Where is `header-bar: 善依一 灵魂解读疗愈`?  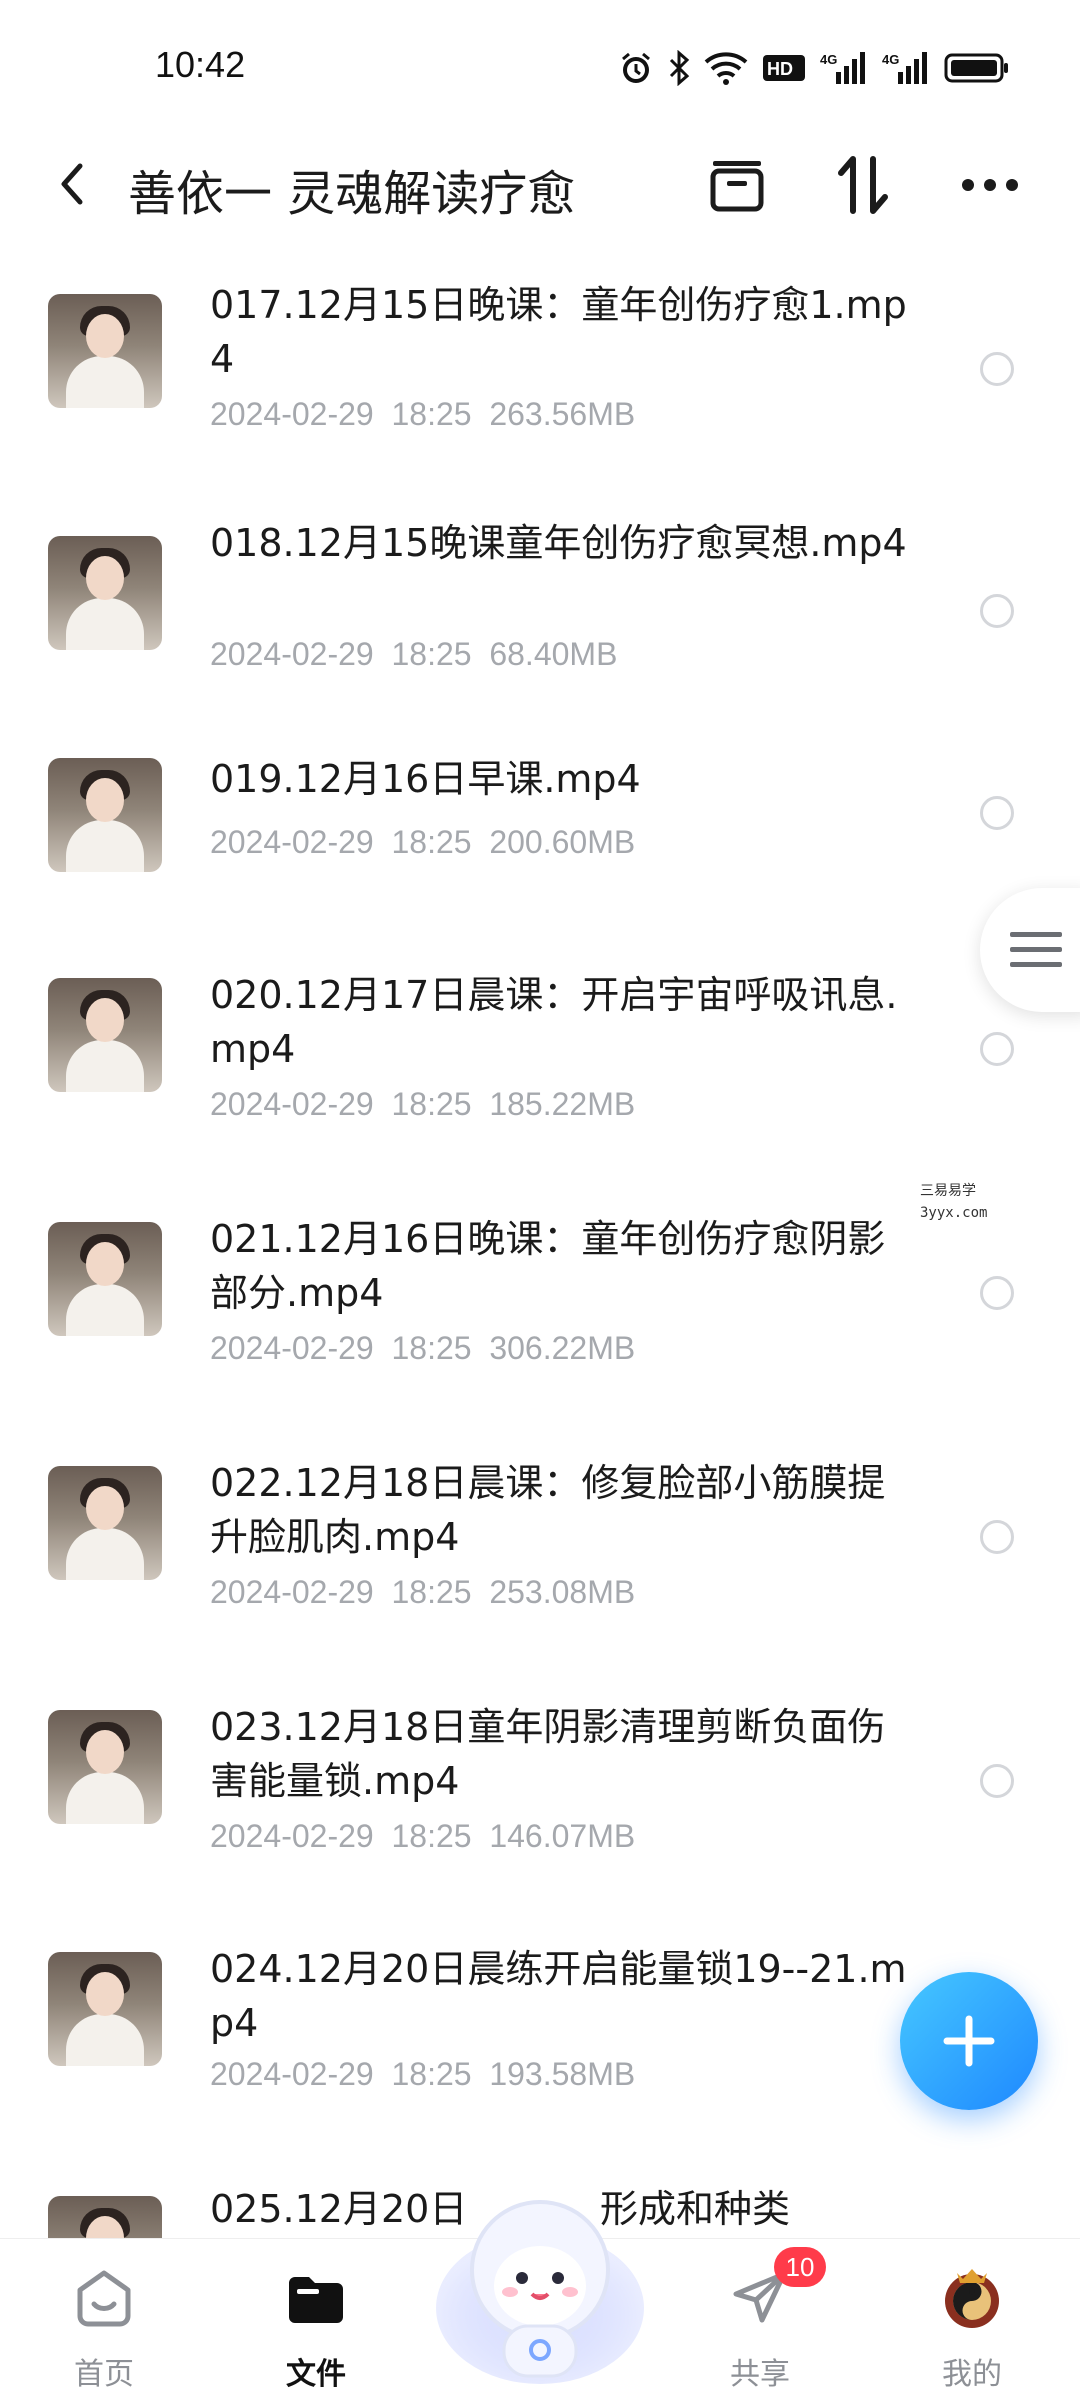
header-bar: 善依一 灵魂解读疗愈 is located at coordinates (540, 185).